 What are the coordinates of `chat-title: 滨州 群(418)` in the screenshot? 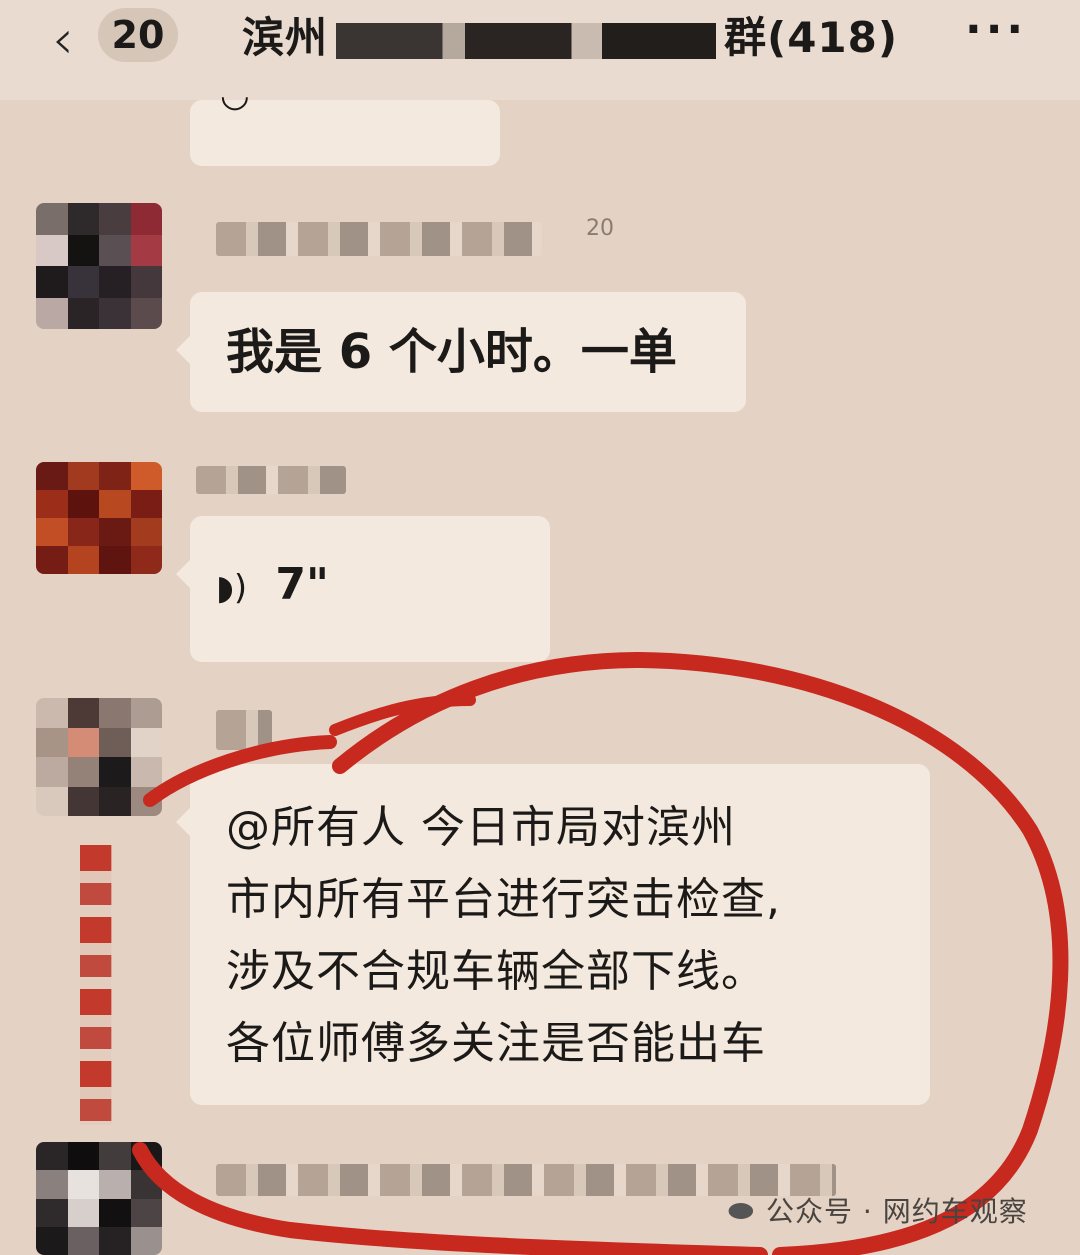 It's located at (570, 38).